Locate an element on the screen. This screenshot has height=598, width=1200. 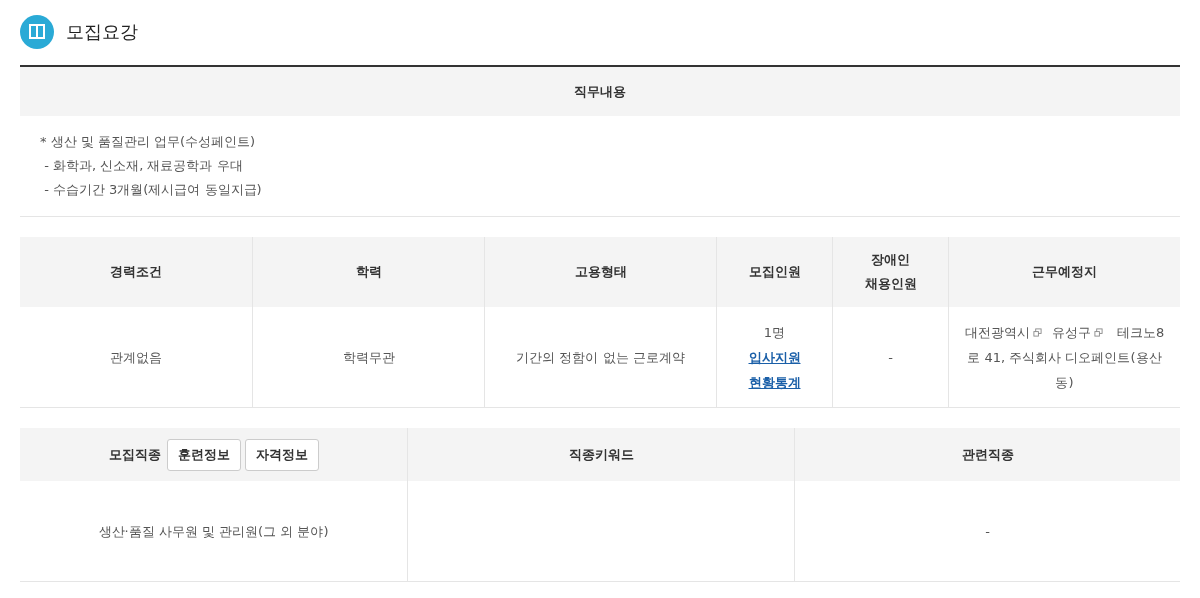
column-header: 모집인원 is located at coordinates (774, 272).